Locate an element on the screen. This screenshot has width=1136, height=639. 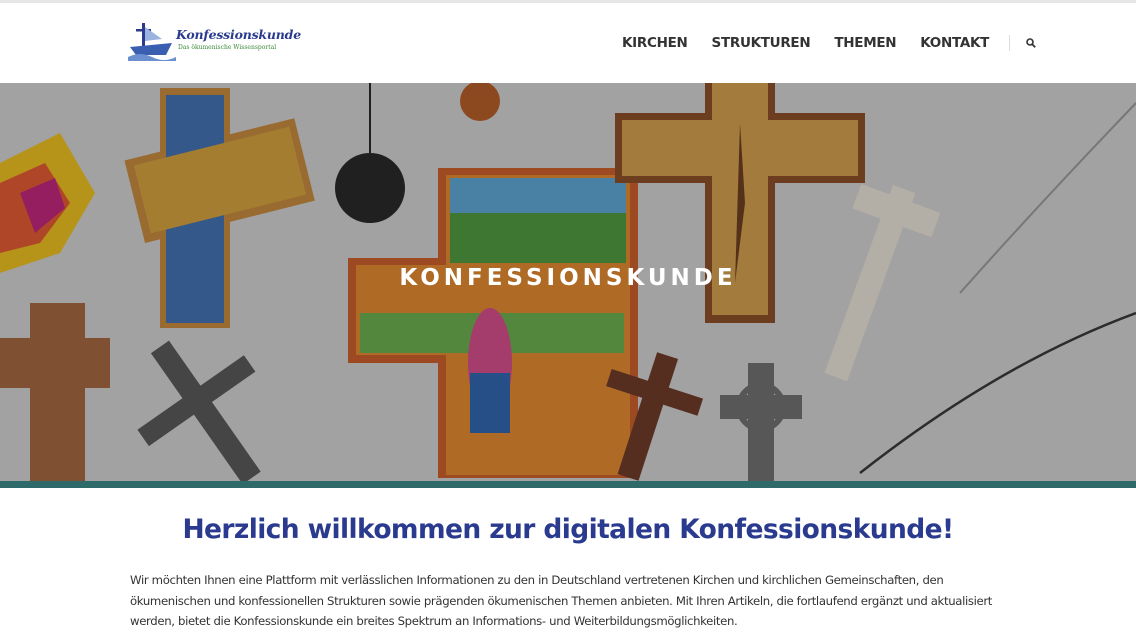
nav-divider is located at coordinates (1010, 43).